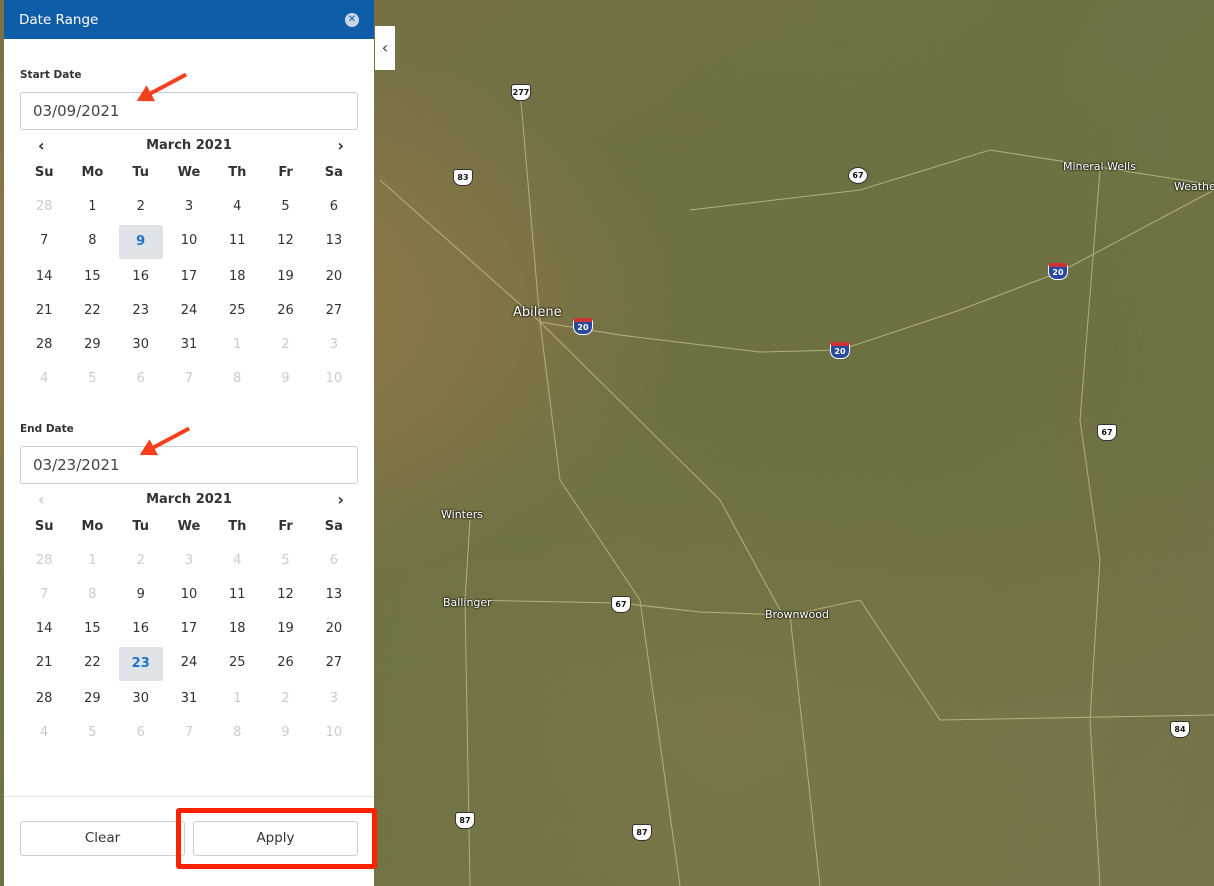 The image size is (1214, 886). Describe the element at coordinates (102, 838) in the screenshot. I see `clear-button: Clear` at that location.